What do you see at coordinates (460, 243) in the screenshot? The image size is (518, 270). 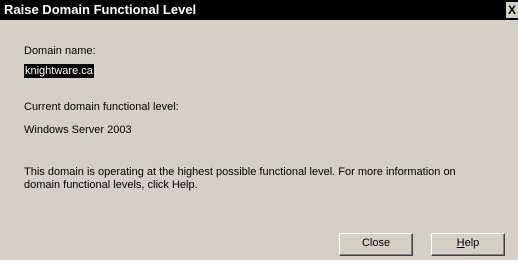 I see `help-mnemonic: H` at bounding box center [460, 243].